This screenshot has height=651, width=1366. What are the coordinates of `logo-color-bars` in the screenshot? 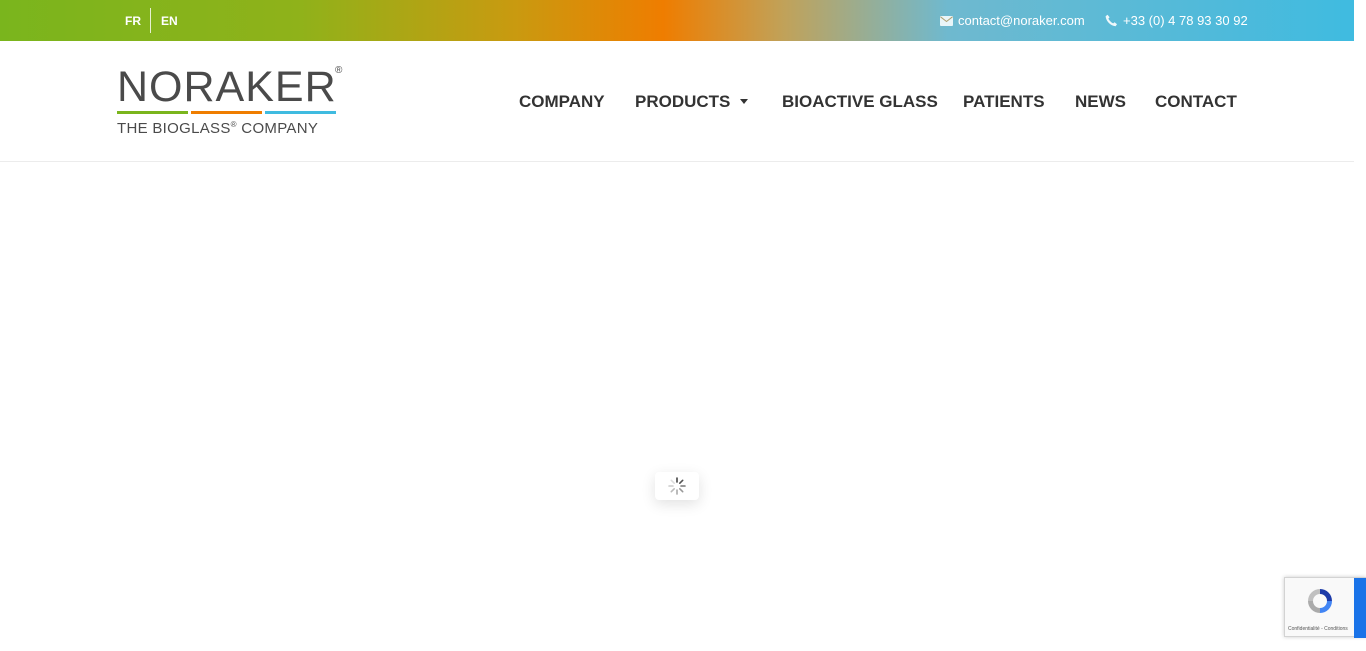 It's located at (226, 112).